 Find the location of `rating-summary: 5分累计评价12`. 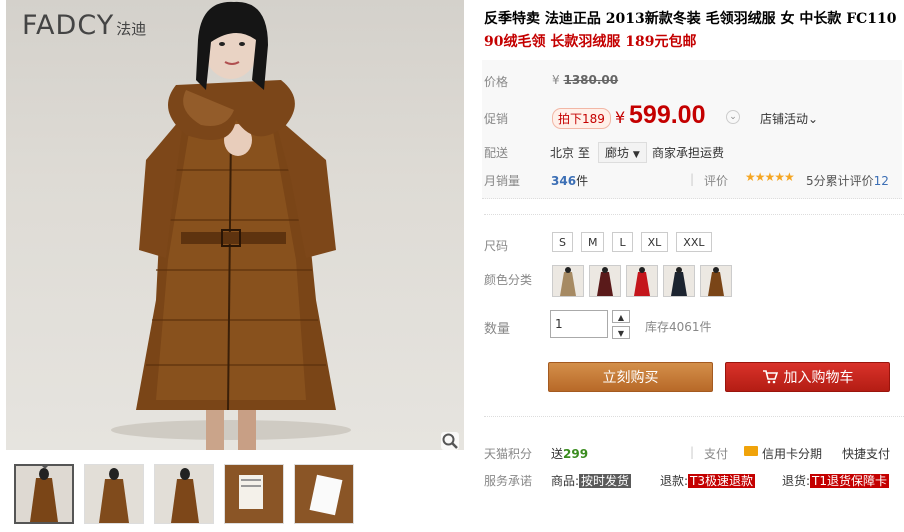

rating-summary: 5分累计评价12 is located at coordinates (847, 180).